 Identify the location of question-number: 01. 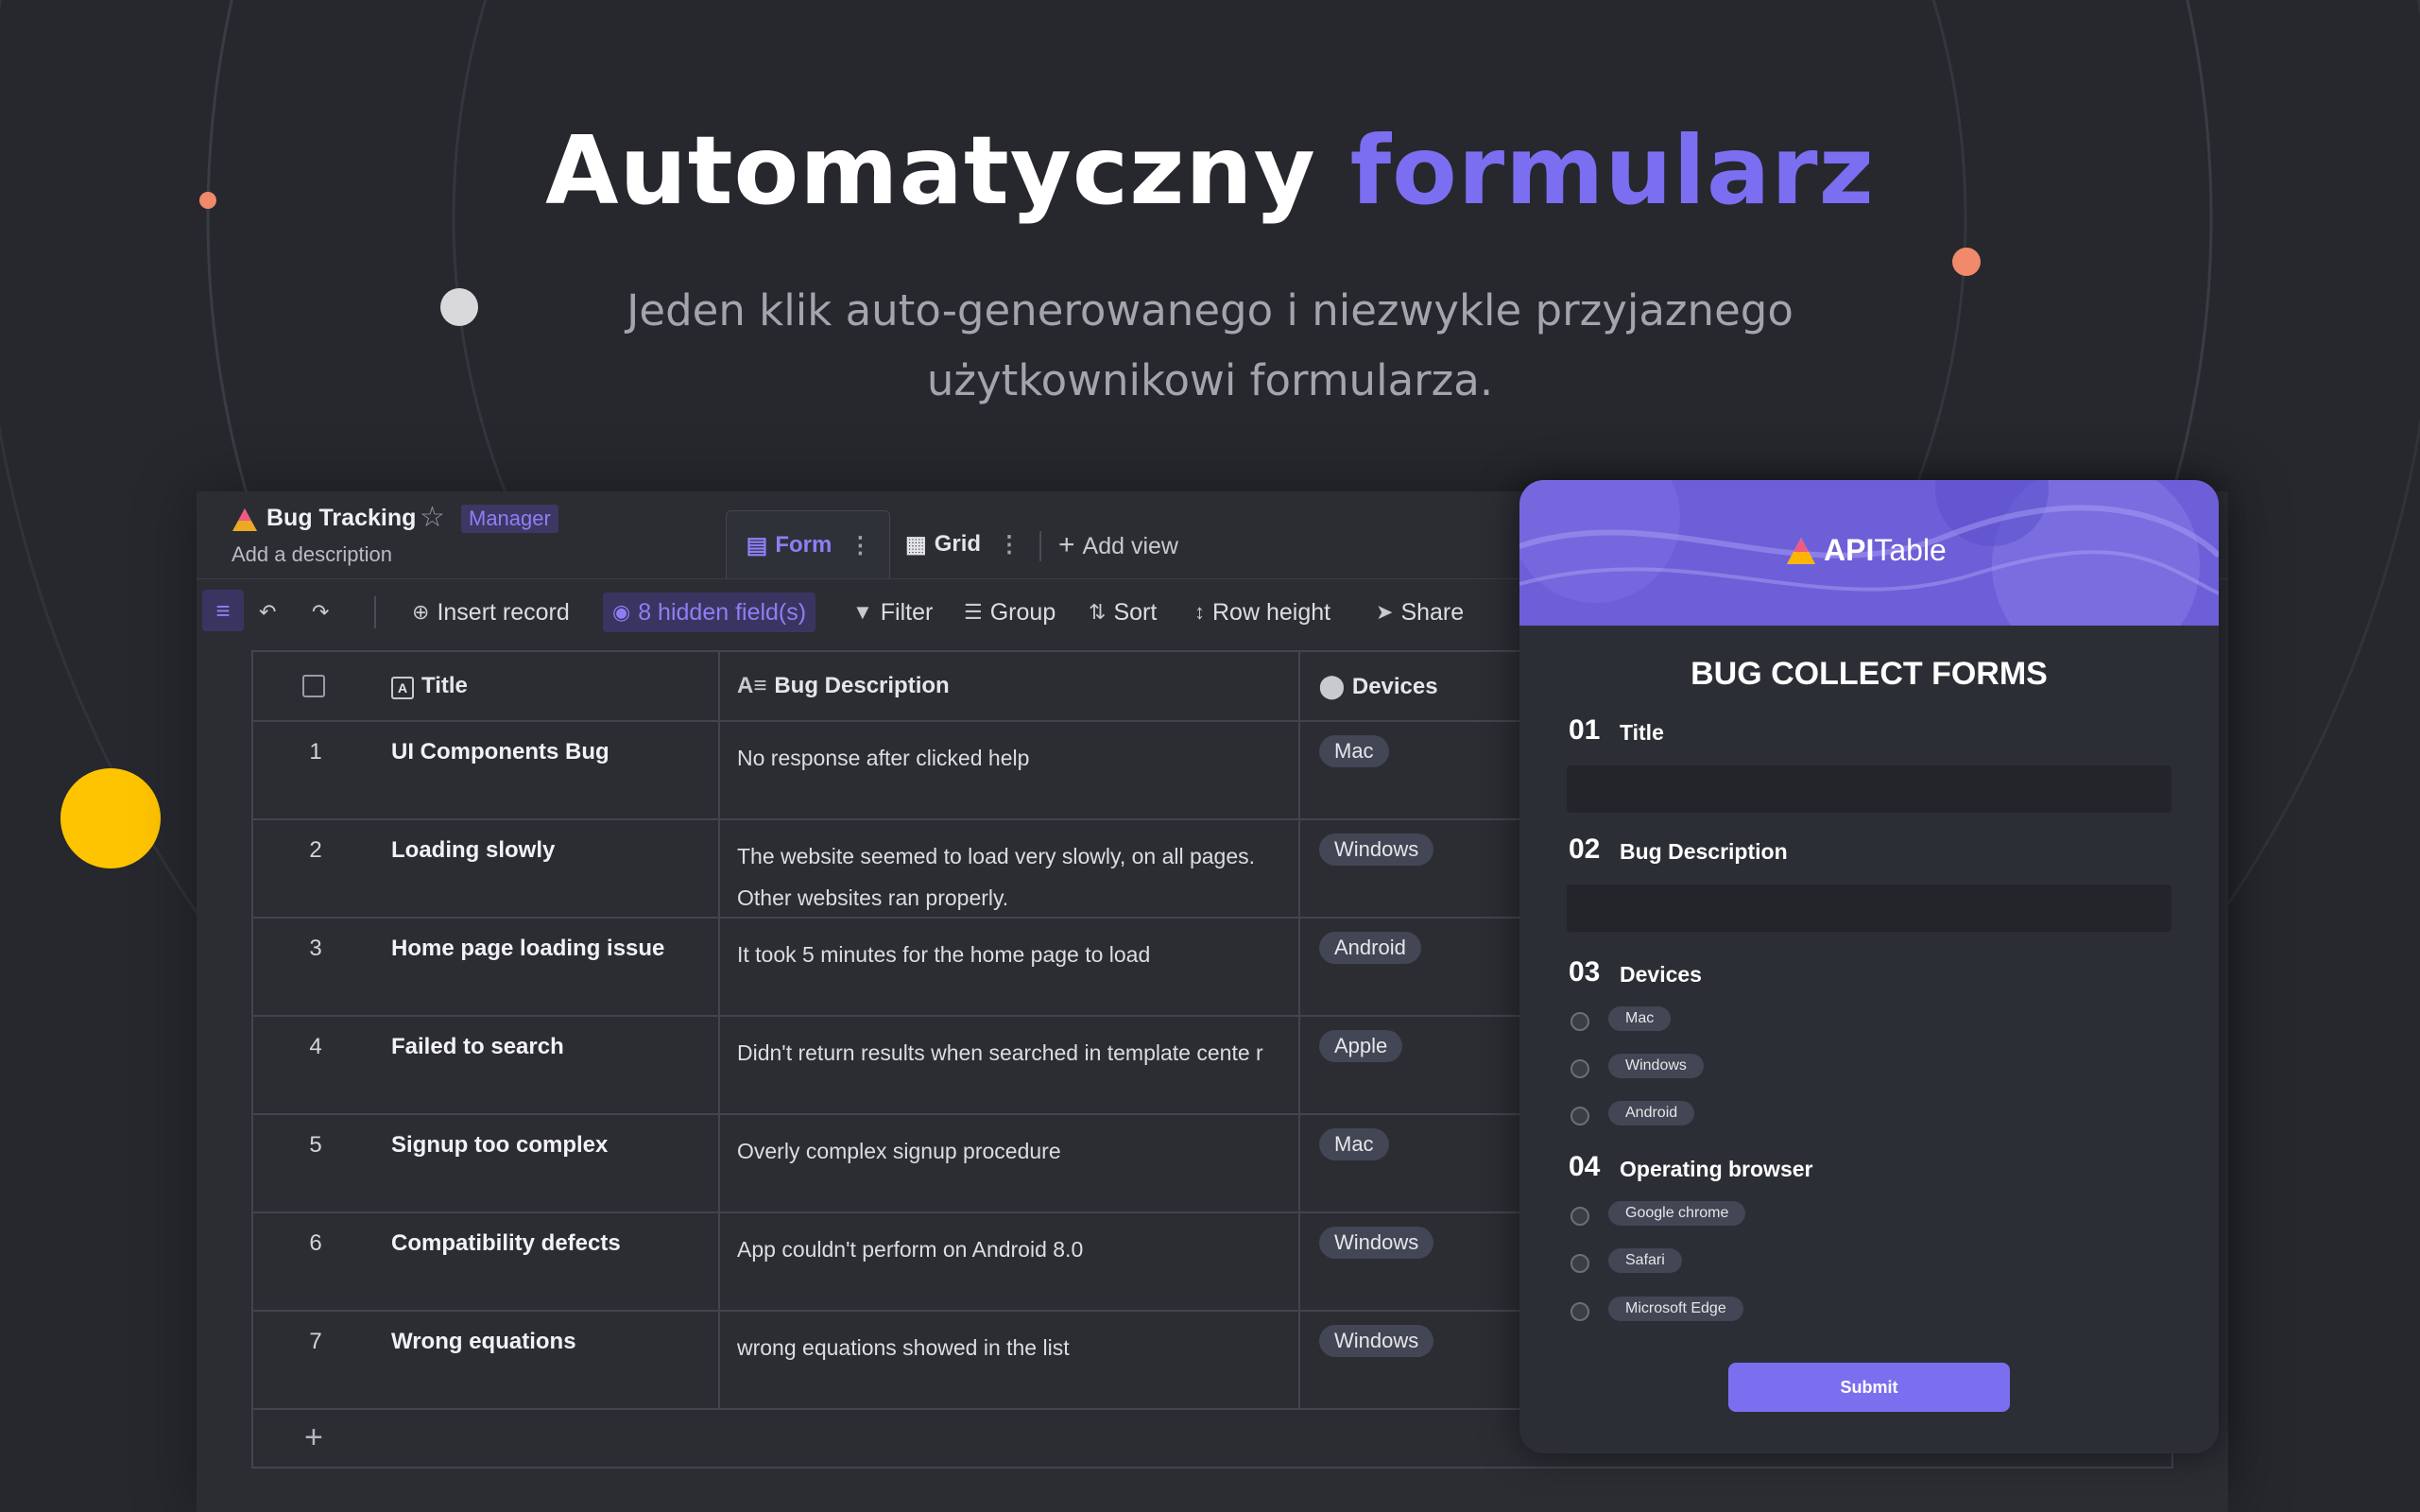
(1585, 730).